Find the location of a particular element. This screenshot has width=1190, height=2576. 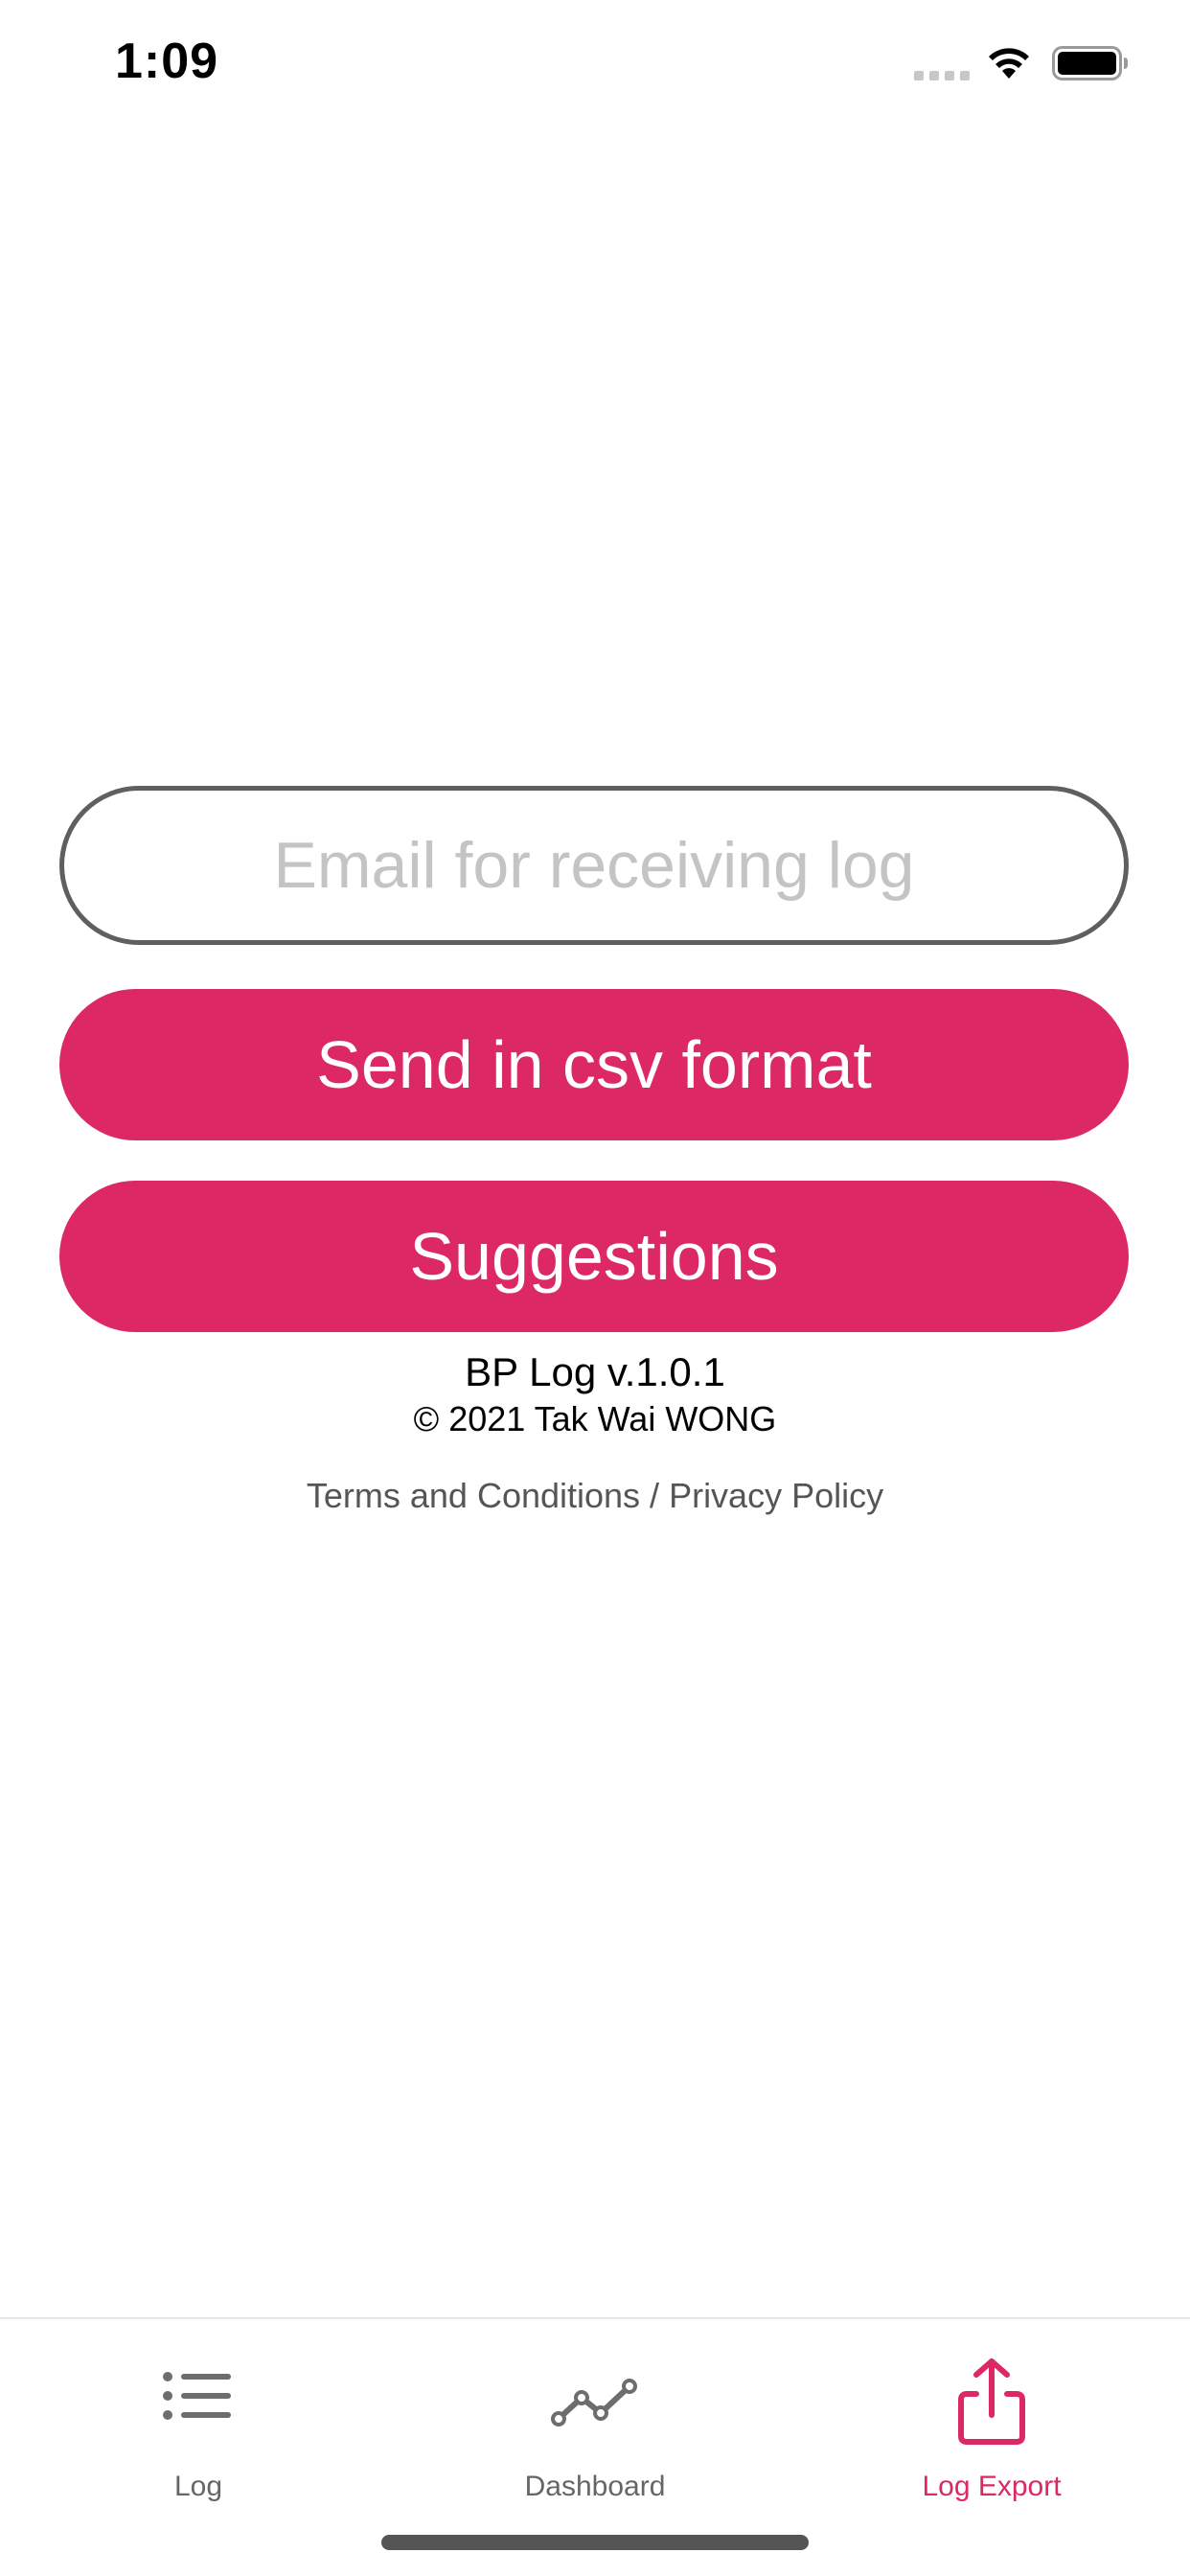

home-indicator is located at coordinates (595, 2542).